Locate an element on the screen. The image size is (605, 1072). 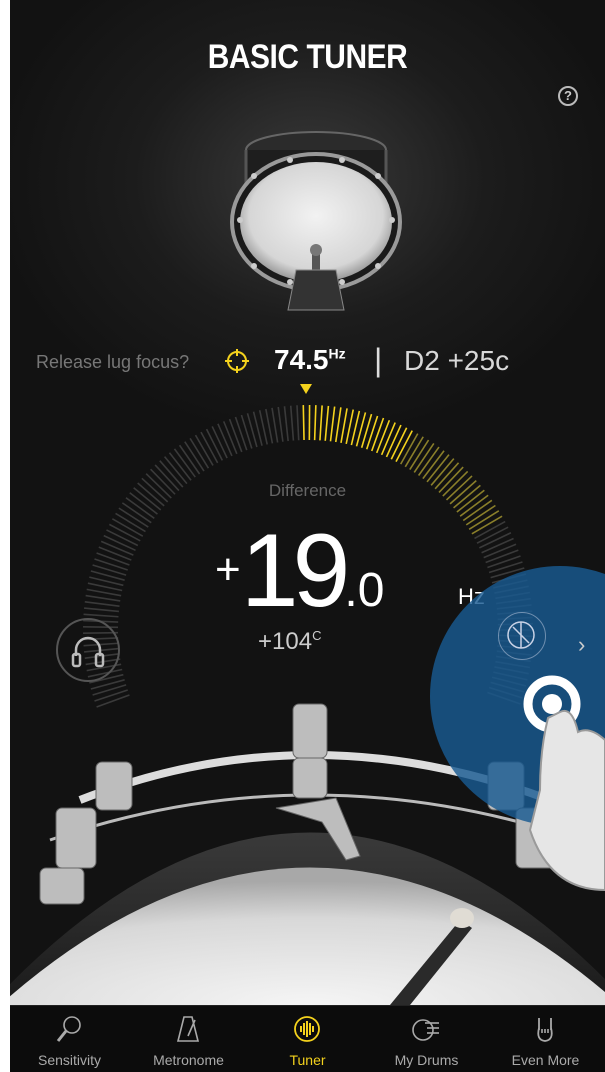
tab-metronome: Metronome is located at coordinates (188, 1039).